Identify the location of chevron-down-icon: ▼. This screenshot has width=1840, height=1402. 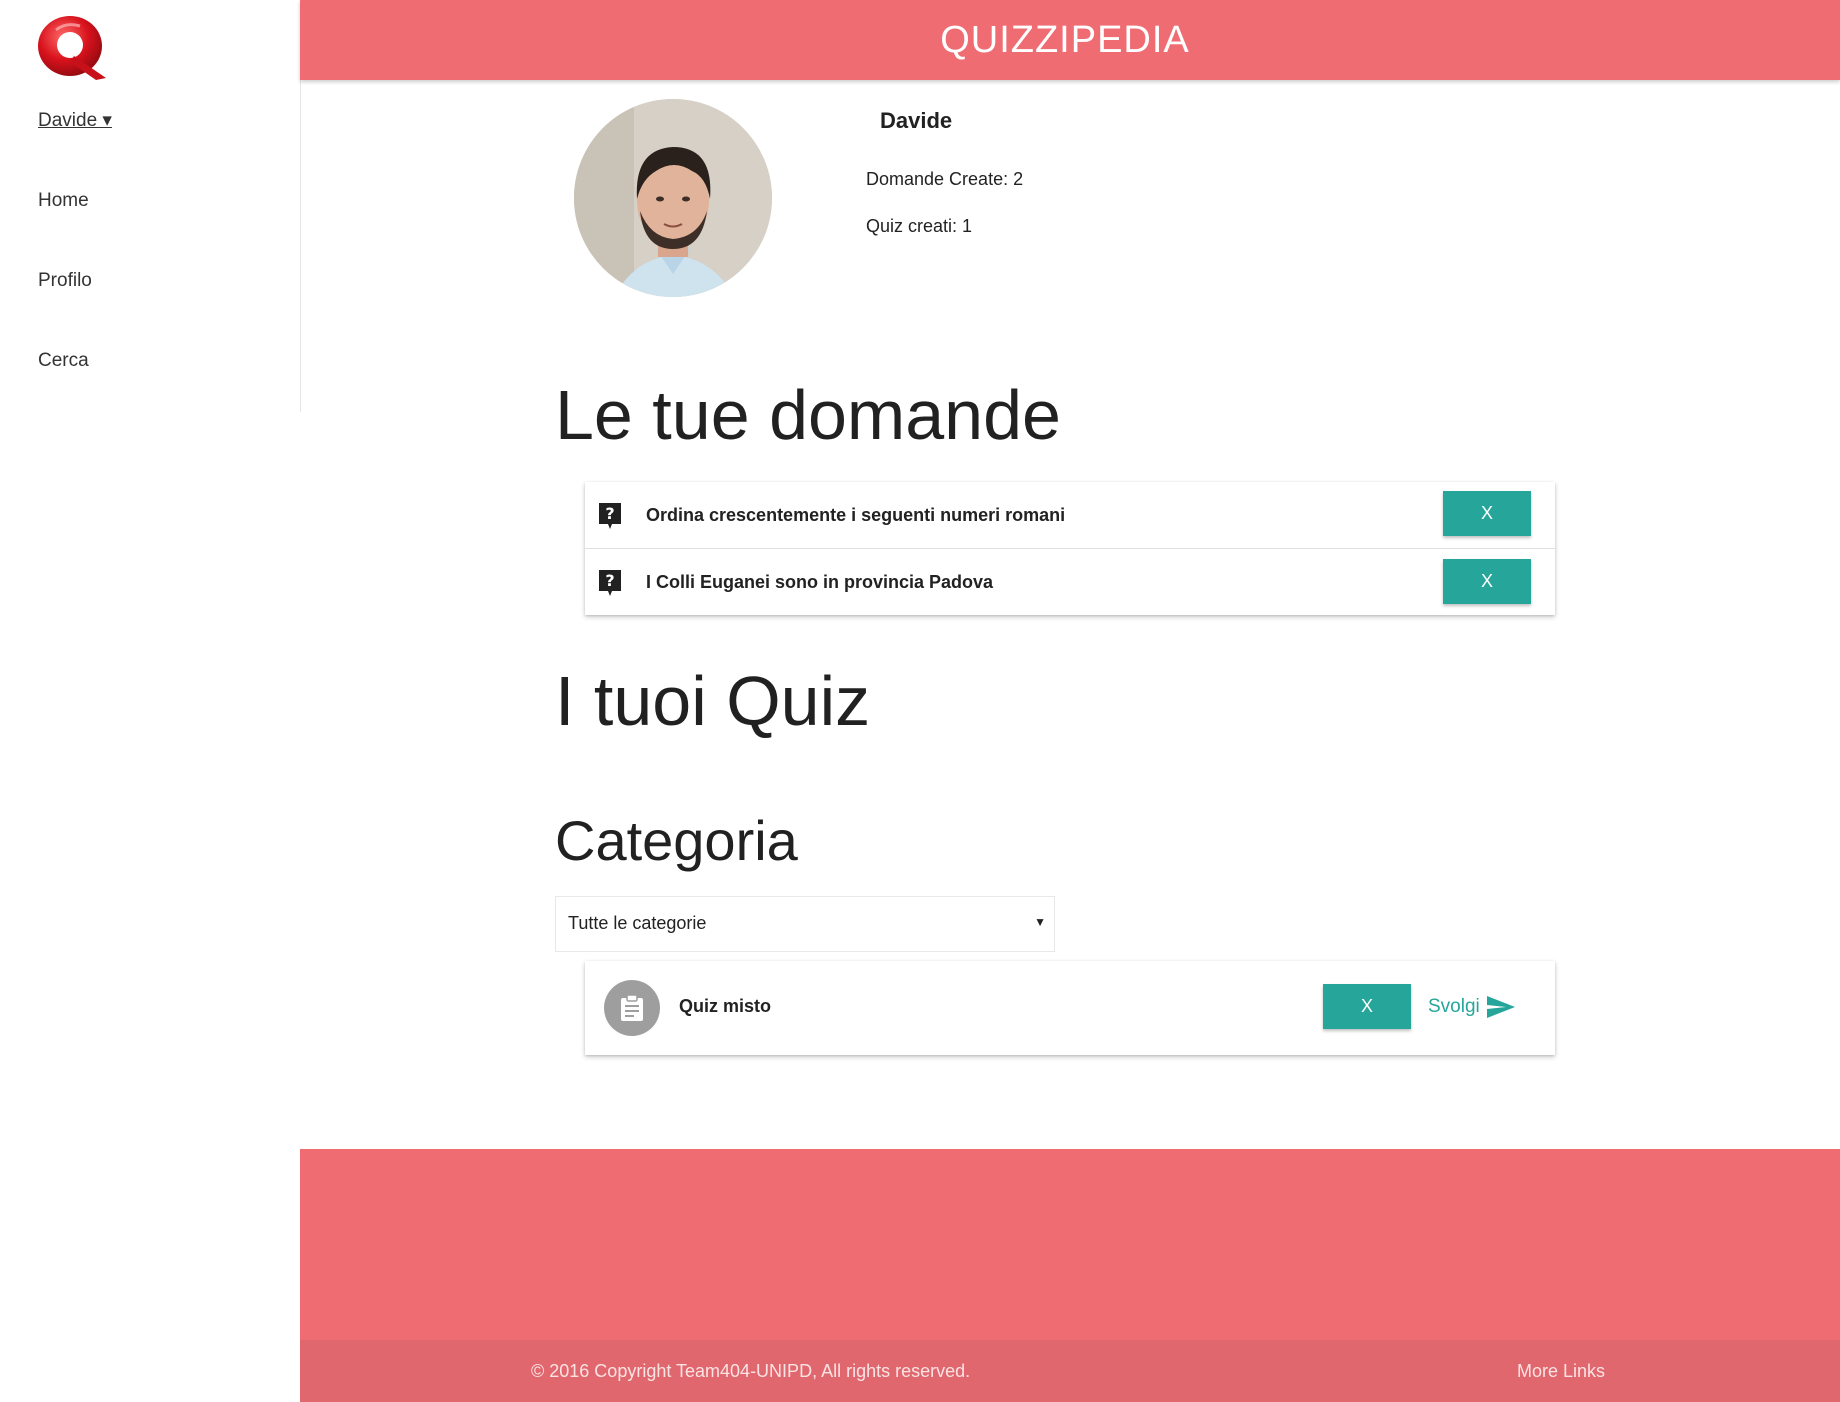
(1040, 922).